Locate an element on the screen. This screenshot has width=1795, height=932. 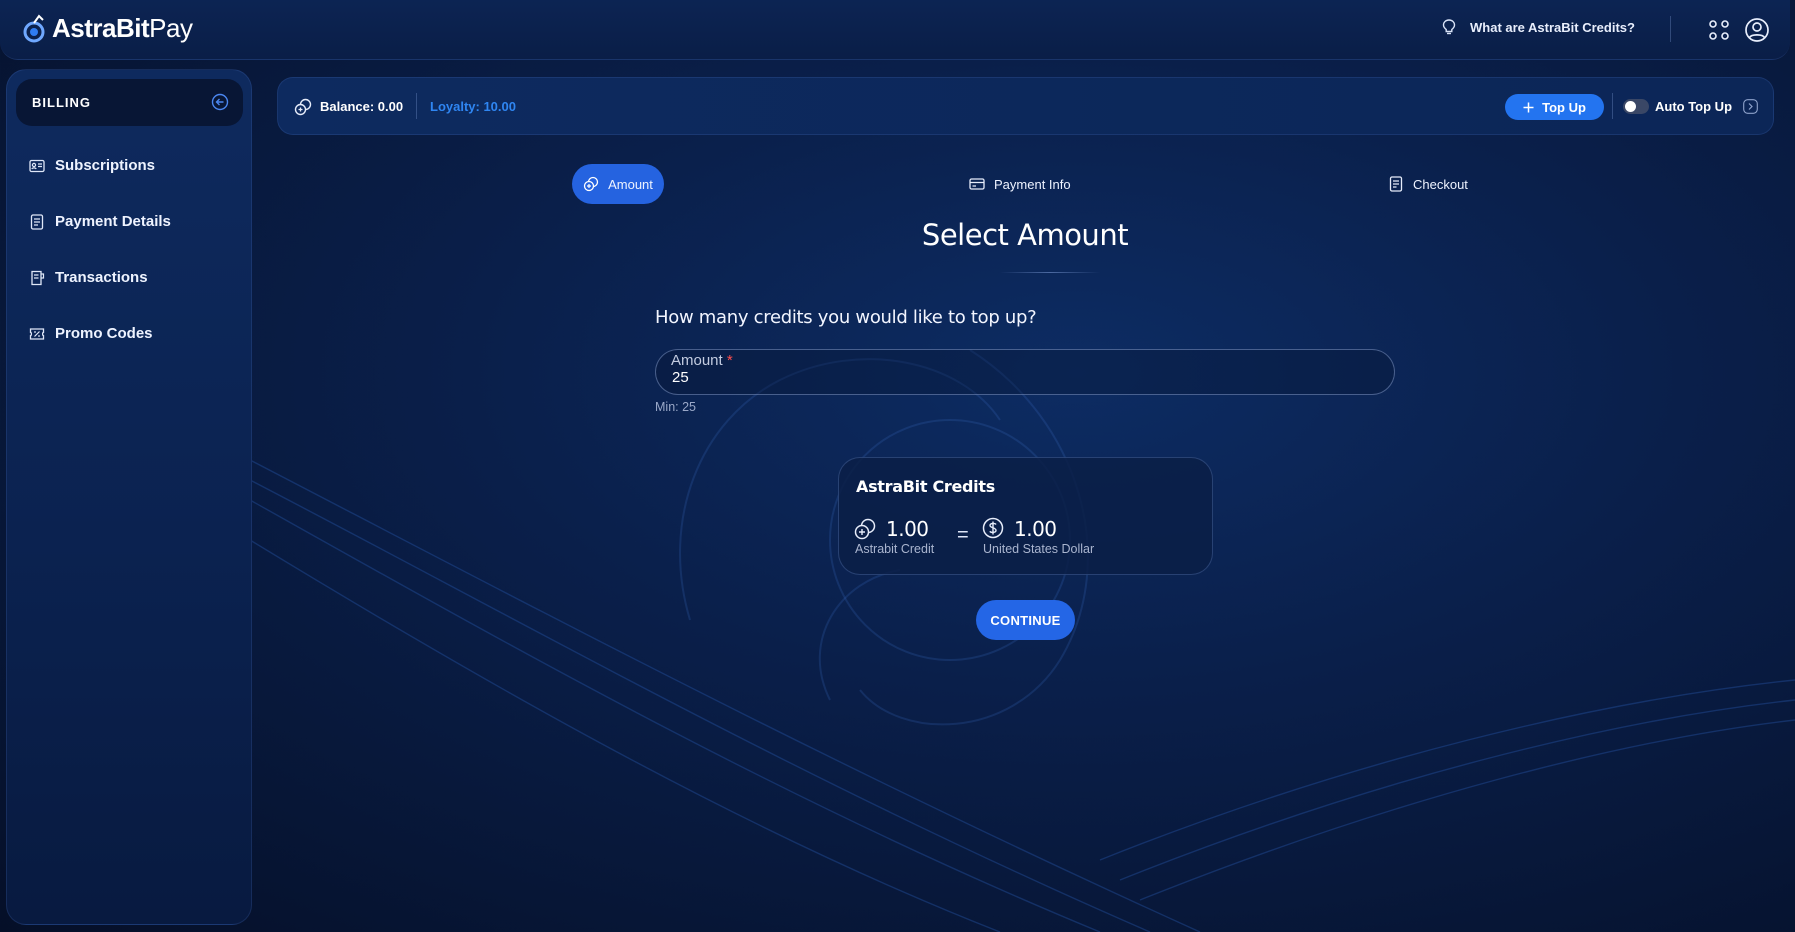
top-bar: AstraBitPay What are AstraBit Credits? is located at coordinates (895, 30).